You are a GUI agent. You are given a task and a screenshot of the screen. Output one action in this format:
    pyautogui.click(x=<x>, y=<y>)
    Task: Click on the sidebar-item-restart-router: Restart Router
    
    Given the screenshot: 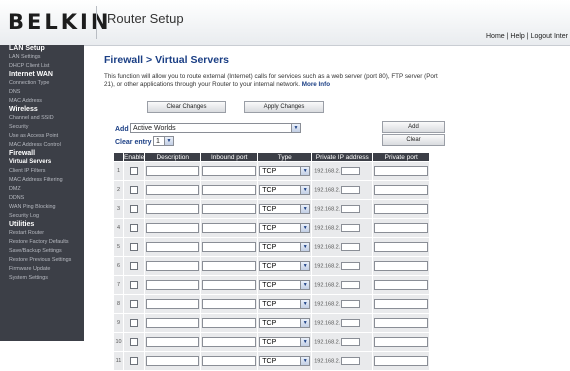 What is the action you would take?
    pyautogui.click(x=42, y=233)
    